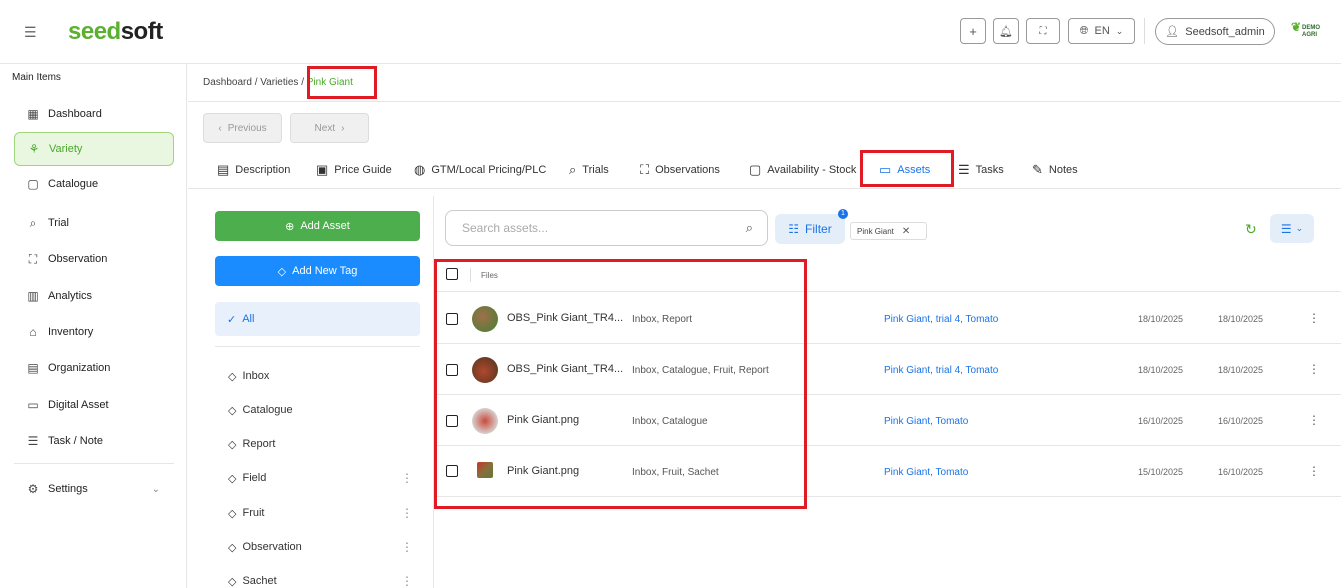  Describe the element at coordinates (595, 170) in the screenshot. I see `tab-label: Trials` at that location.